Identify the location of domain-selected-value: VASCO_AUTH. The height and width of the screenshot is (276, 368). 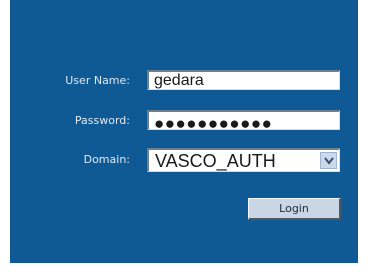
(215, 161).